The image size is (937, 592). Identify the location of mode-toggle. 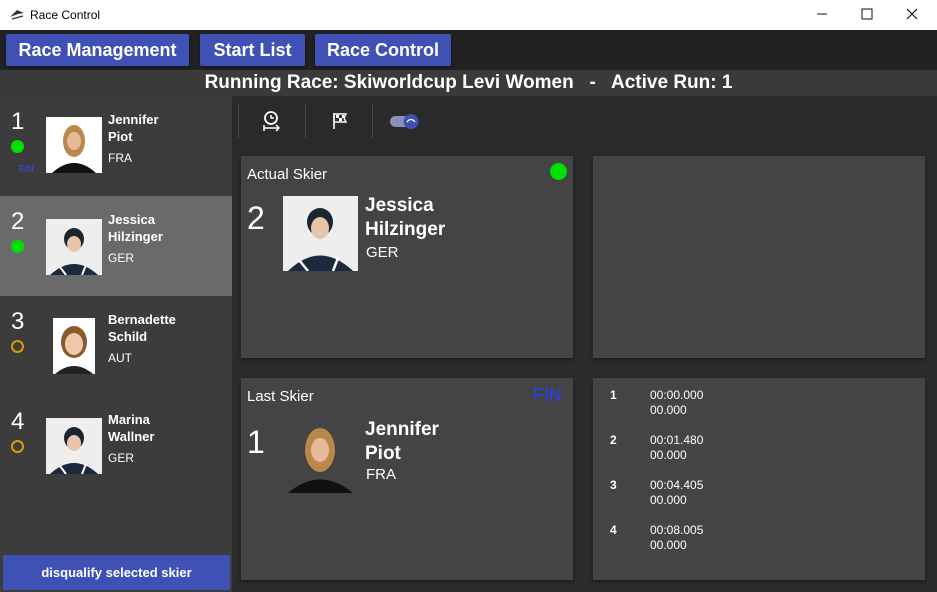
(405, 121).